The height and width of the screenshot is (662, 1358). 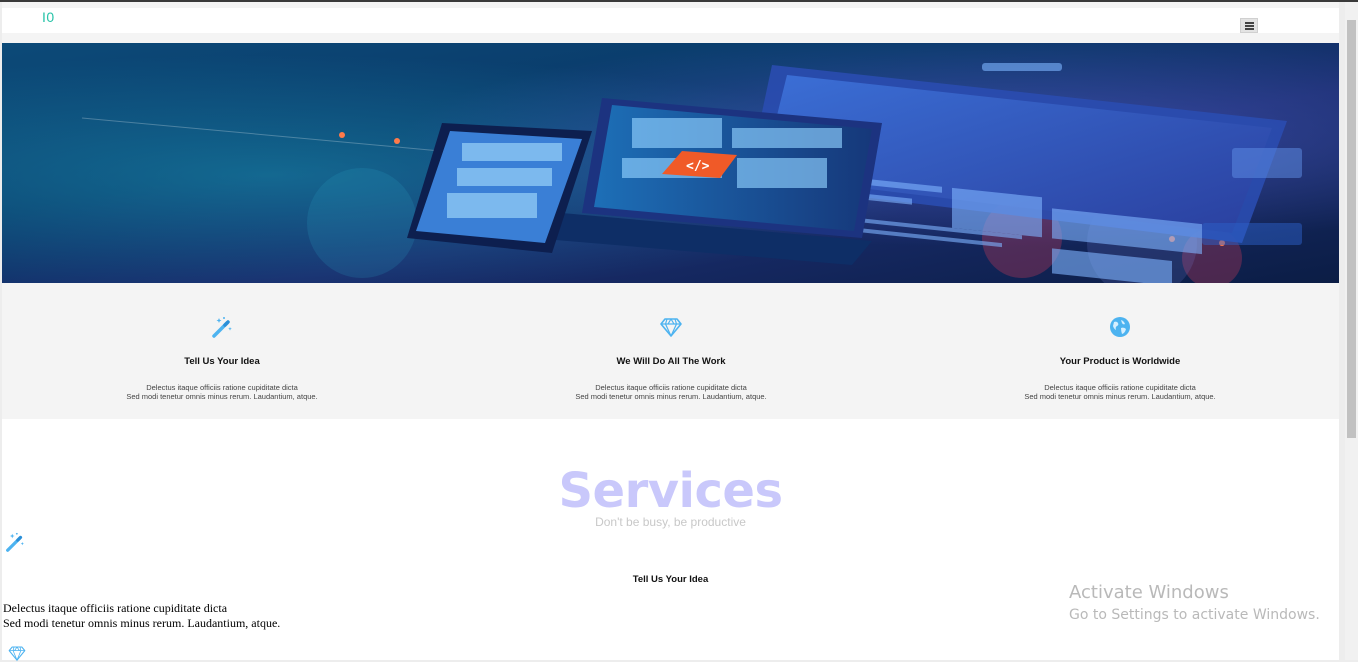 I want to click on watermark-title: Activate Windows, so click(x=1149, y=592).